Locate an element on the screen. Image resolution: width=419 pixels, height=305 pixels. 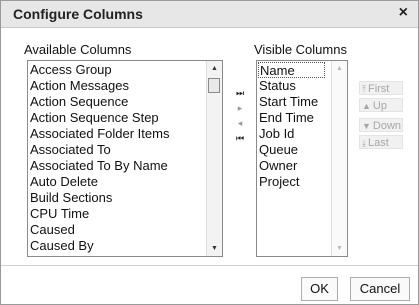
move-first-button: ⤒ First is located at coordinates (381, 88).